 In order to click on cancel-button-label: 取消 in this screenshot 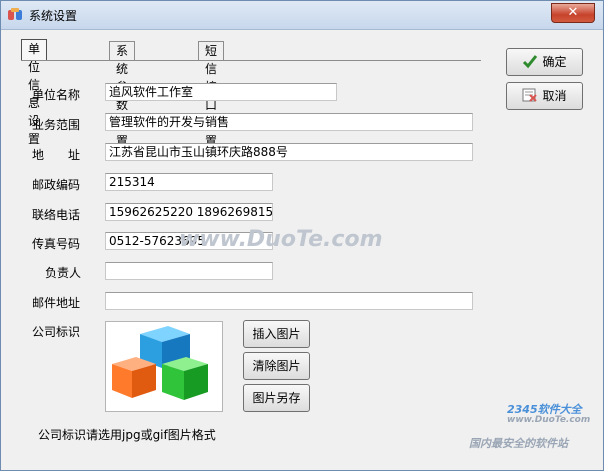, I will do `click(554, 96)`.